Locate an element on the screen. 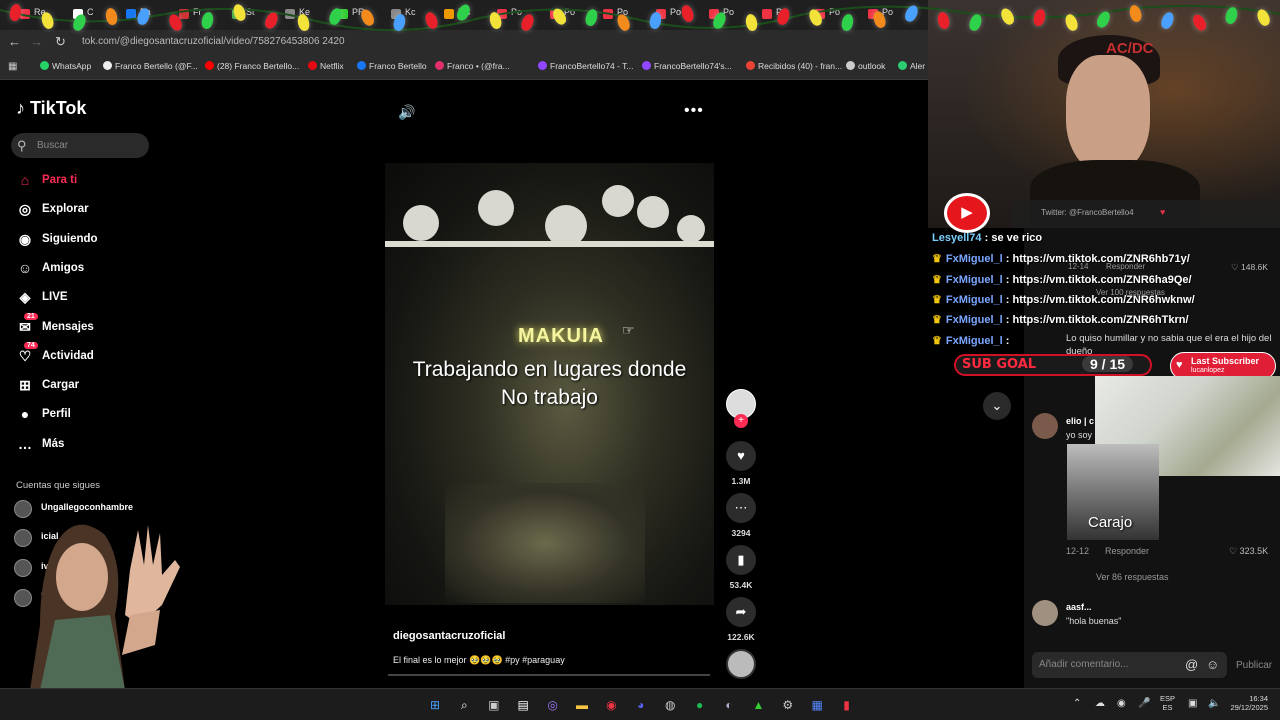 The image size is (1280, 720). region: ES is located at coordinates (1167, 707).